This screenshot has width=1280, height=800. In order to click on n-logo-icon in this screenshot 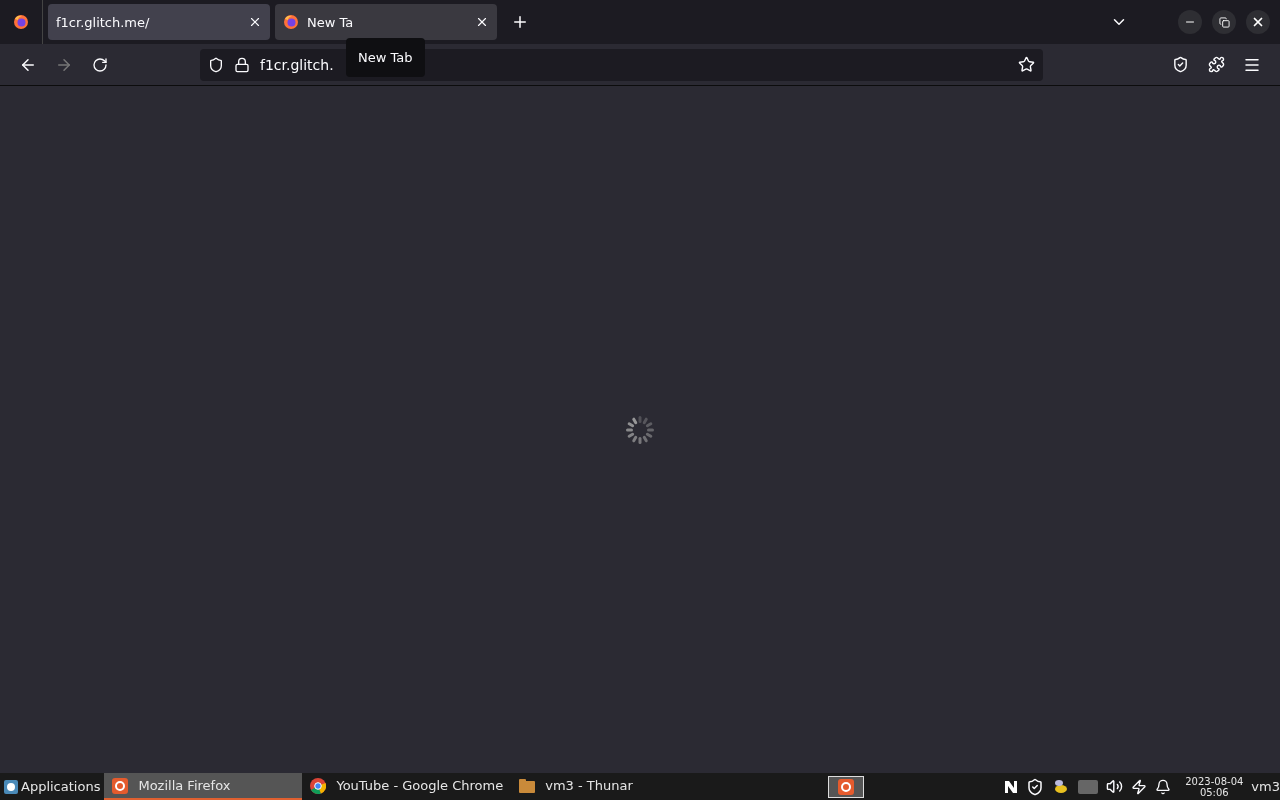, I will do `click(1011, 786)`.